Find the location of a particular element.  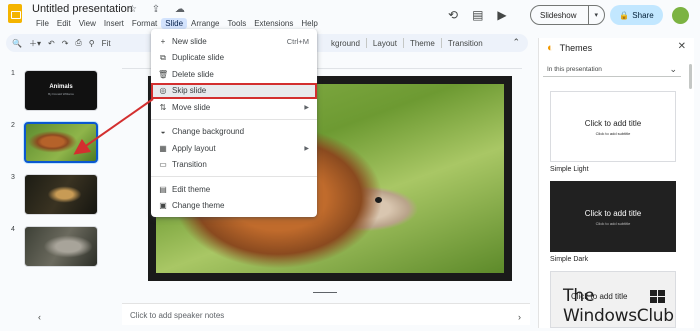

menu-divider is located at coordinates (234, 176).